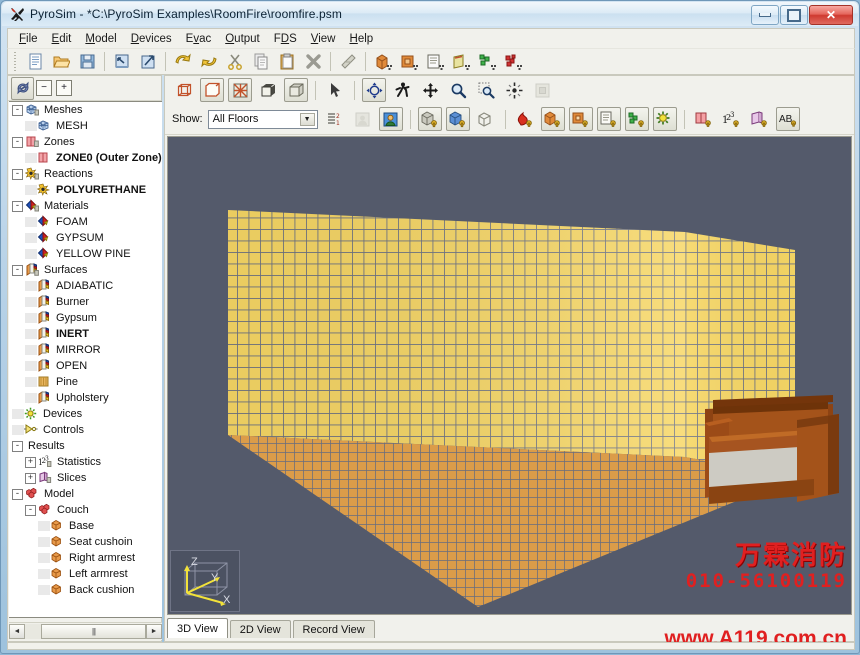  I want to click on pan-icon, so click(430, 90).